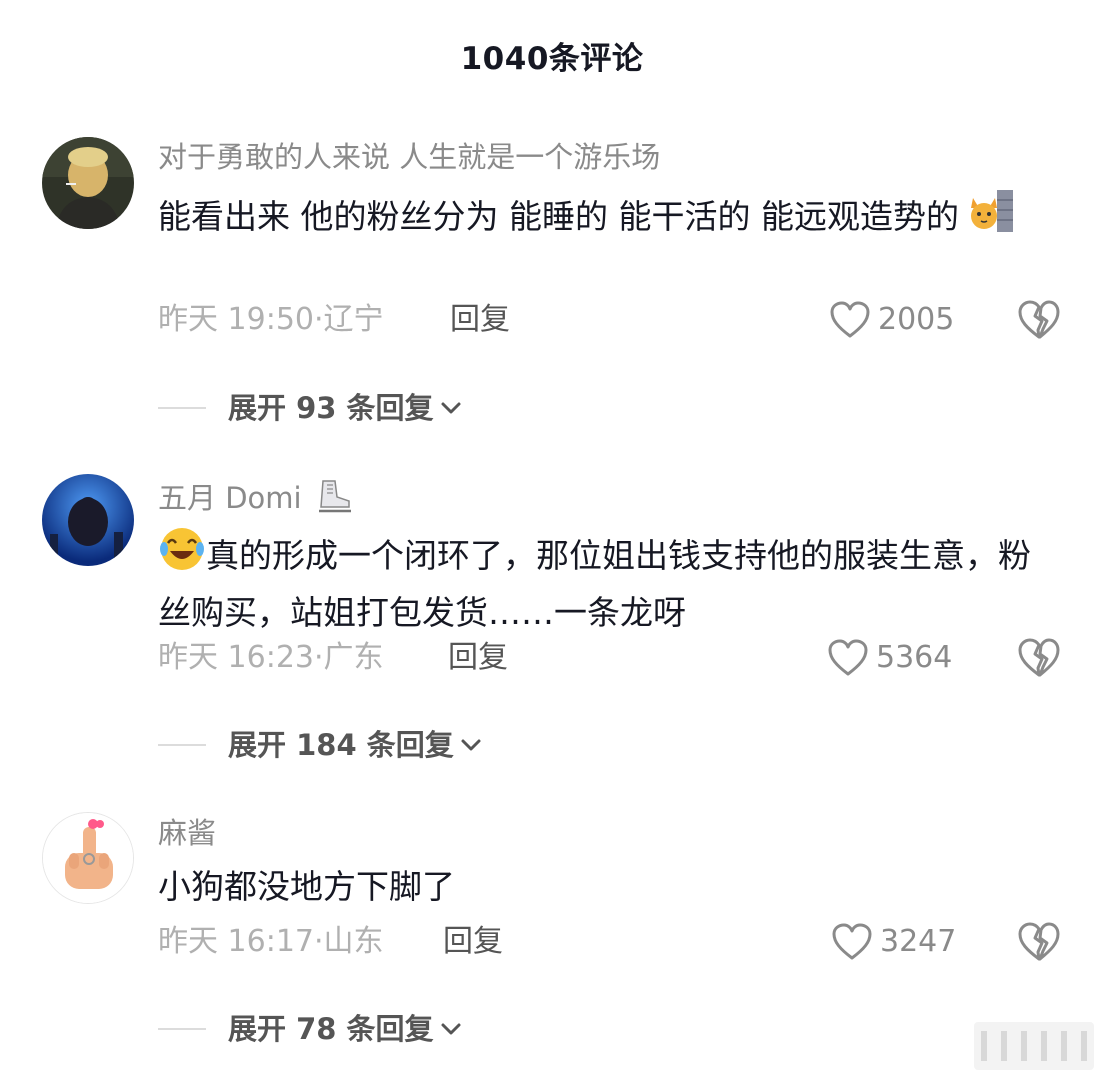 Image resolution: width=1104 pixels, height=1080 pixels. I want to click on comment-content: 能看出来 他的粉丝分为 能睡的 能干活的 能远观造势的, so click(608, 218).